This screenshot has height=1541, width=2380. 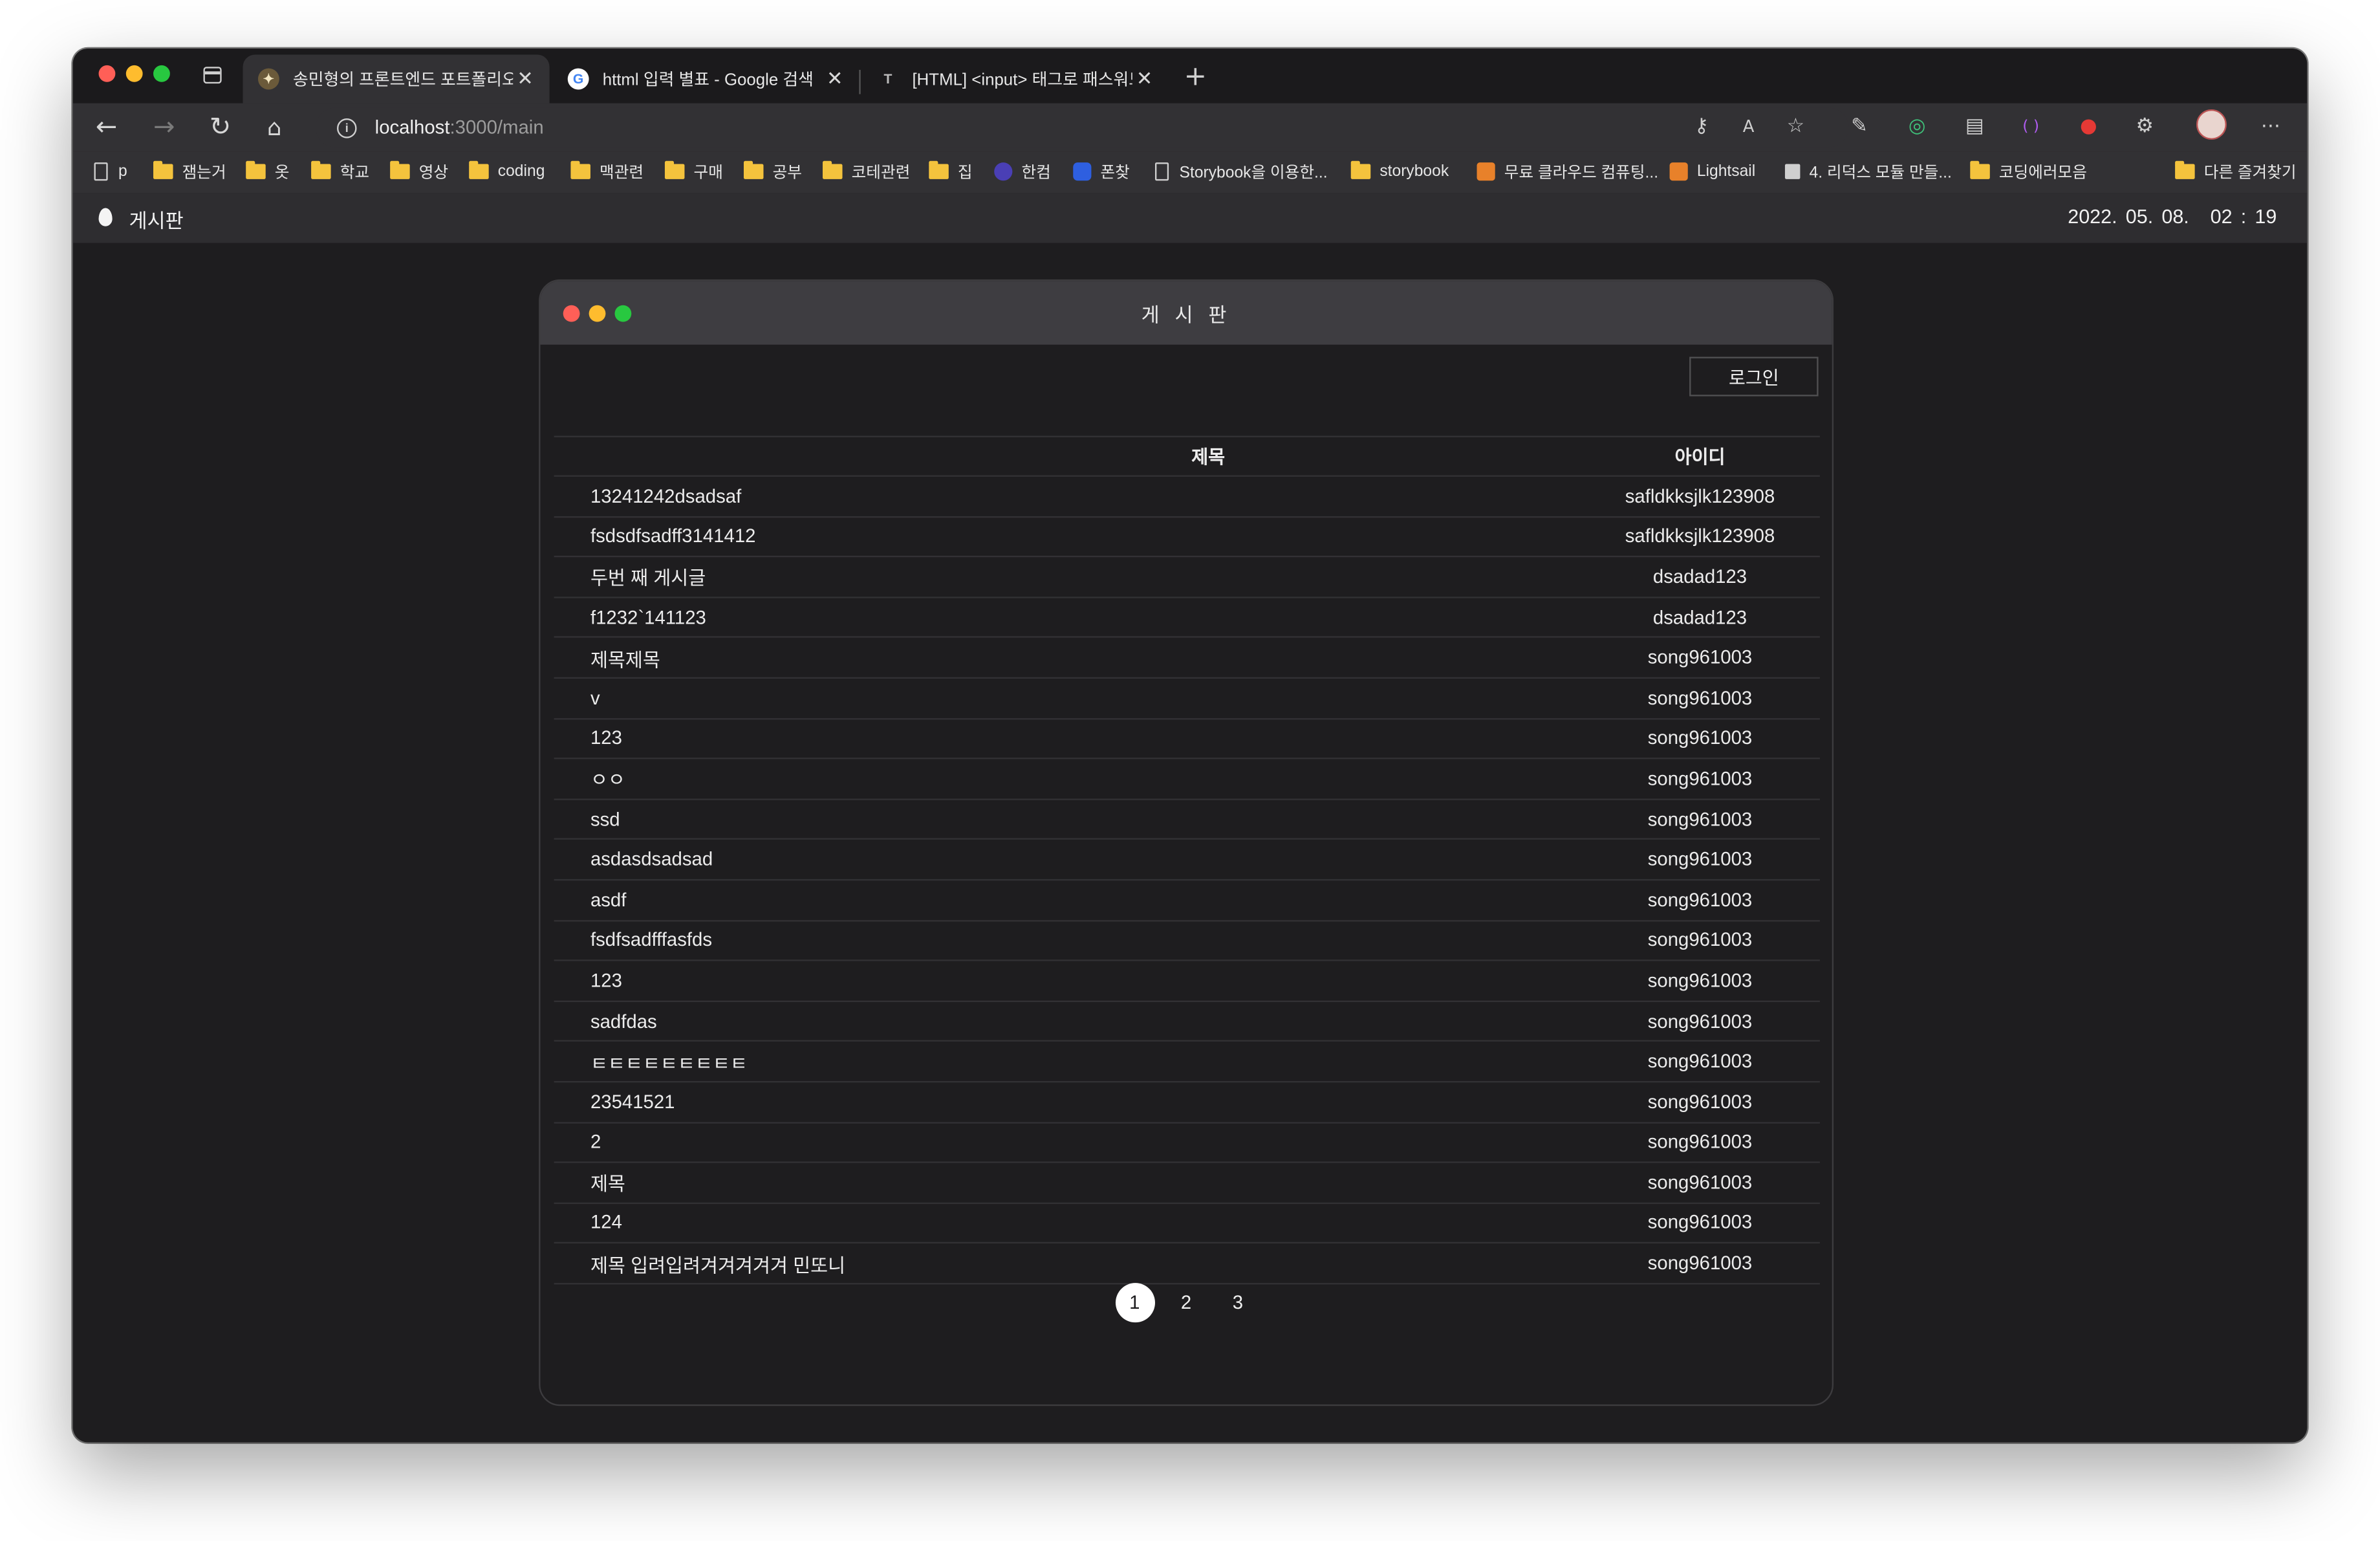 I want to click on post-title: asdasdsadsad, so click(x=1079, y=859).